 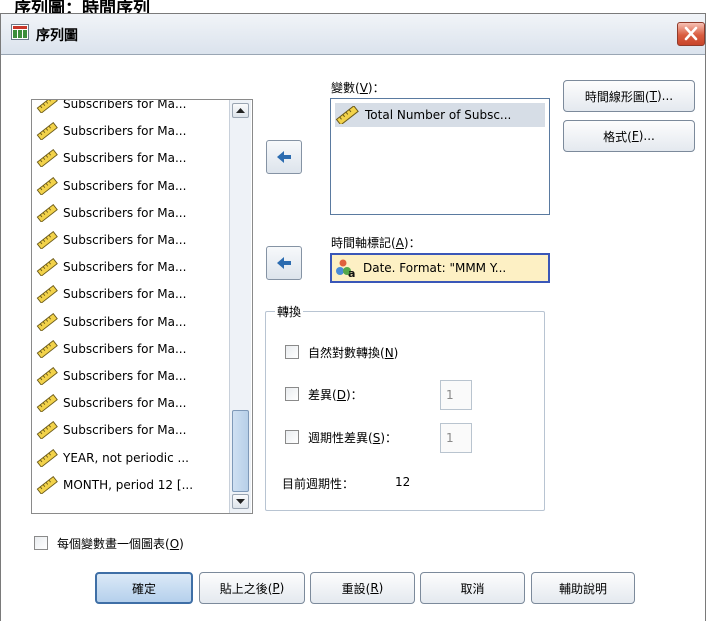 I want to click on date-variable-icon: a, so click(x=345, y=268).